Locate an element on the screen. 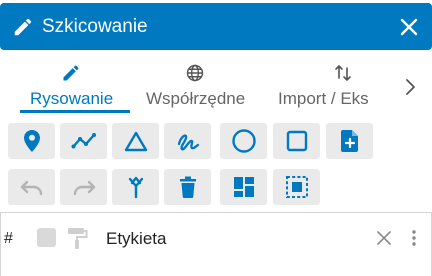  trash-icon is located at coordinates (187, 187).